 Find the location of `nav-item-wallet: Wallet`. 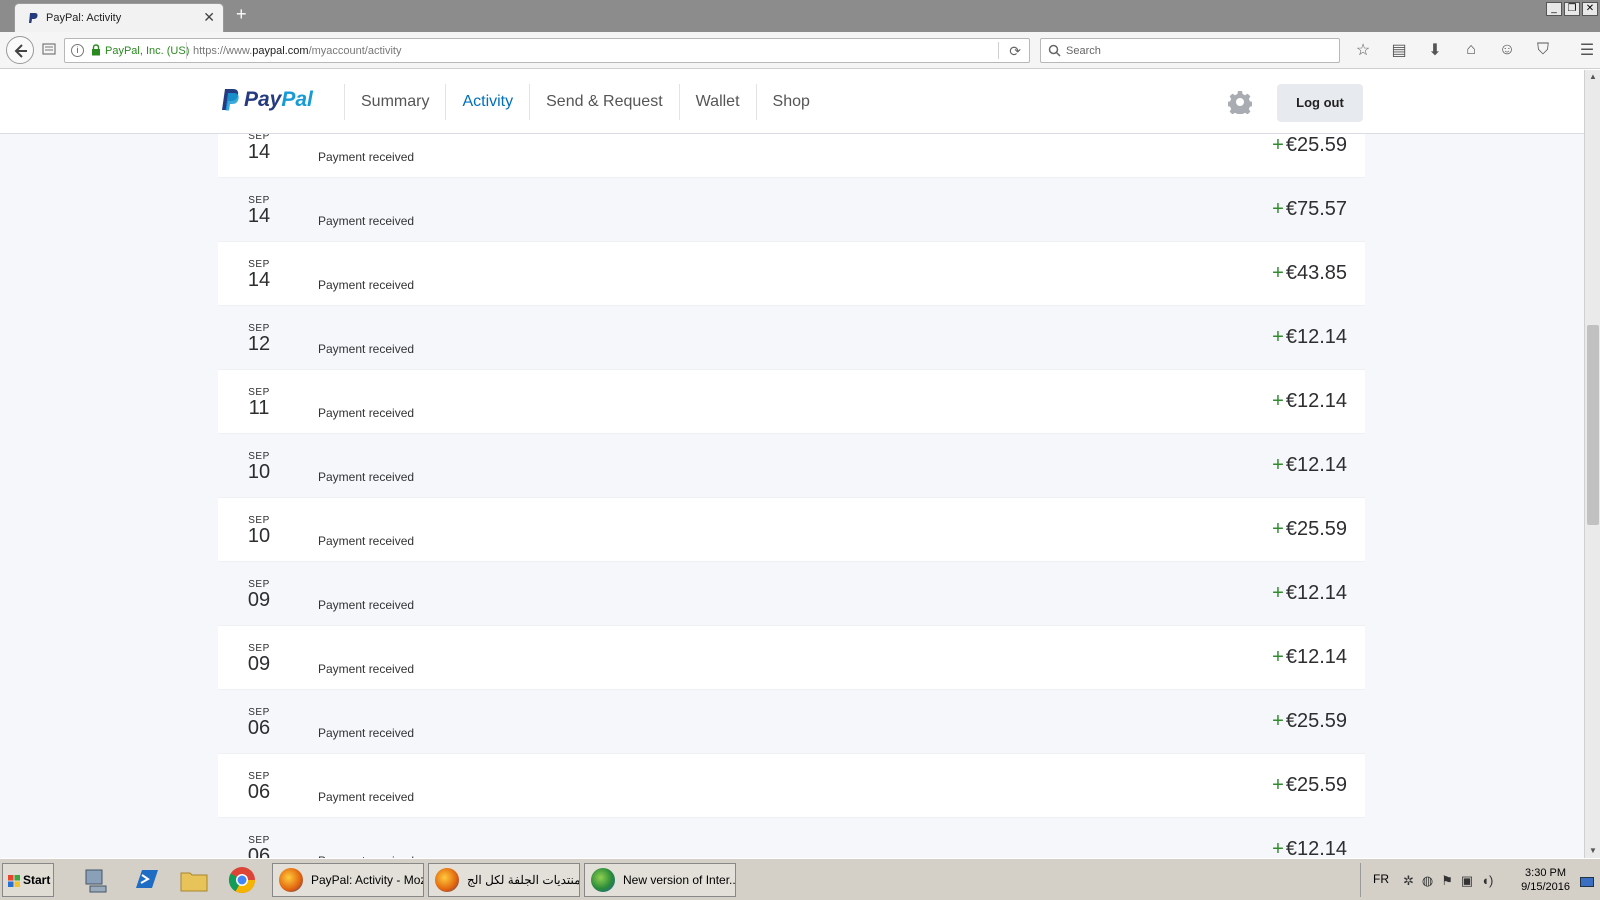

nav-item-wallet: Wallet is located at coordinates (717, 102).